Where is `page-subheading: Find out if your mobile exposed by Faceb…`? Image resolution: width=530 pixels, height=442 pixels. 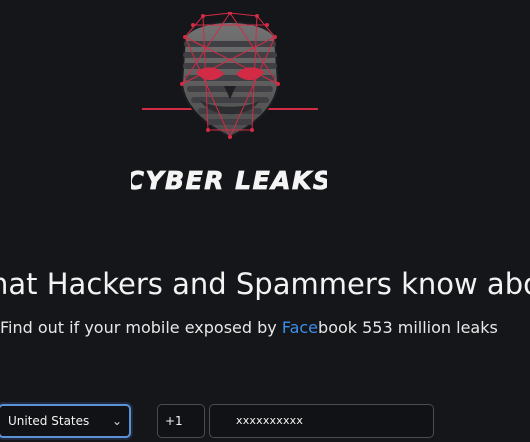
page-subheading: Find out if your mobile exposed by Faceb… is located at coordinates (249, 328).